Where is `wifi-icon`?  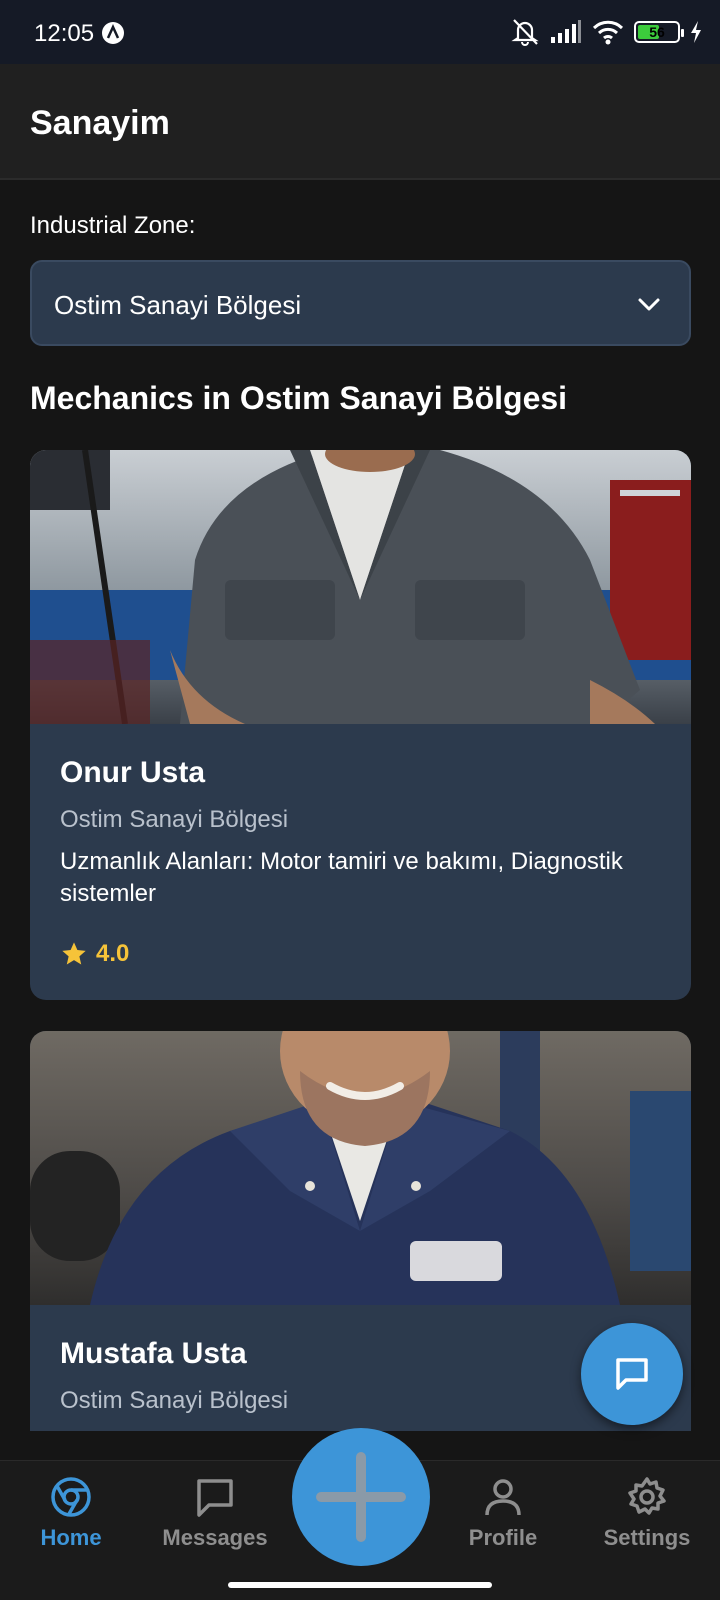 wifi-icon is located at coordinates (608, 32).